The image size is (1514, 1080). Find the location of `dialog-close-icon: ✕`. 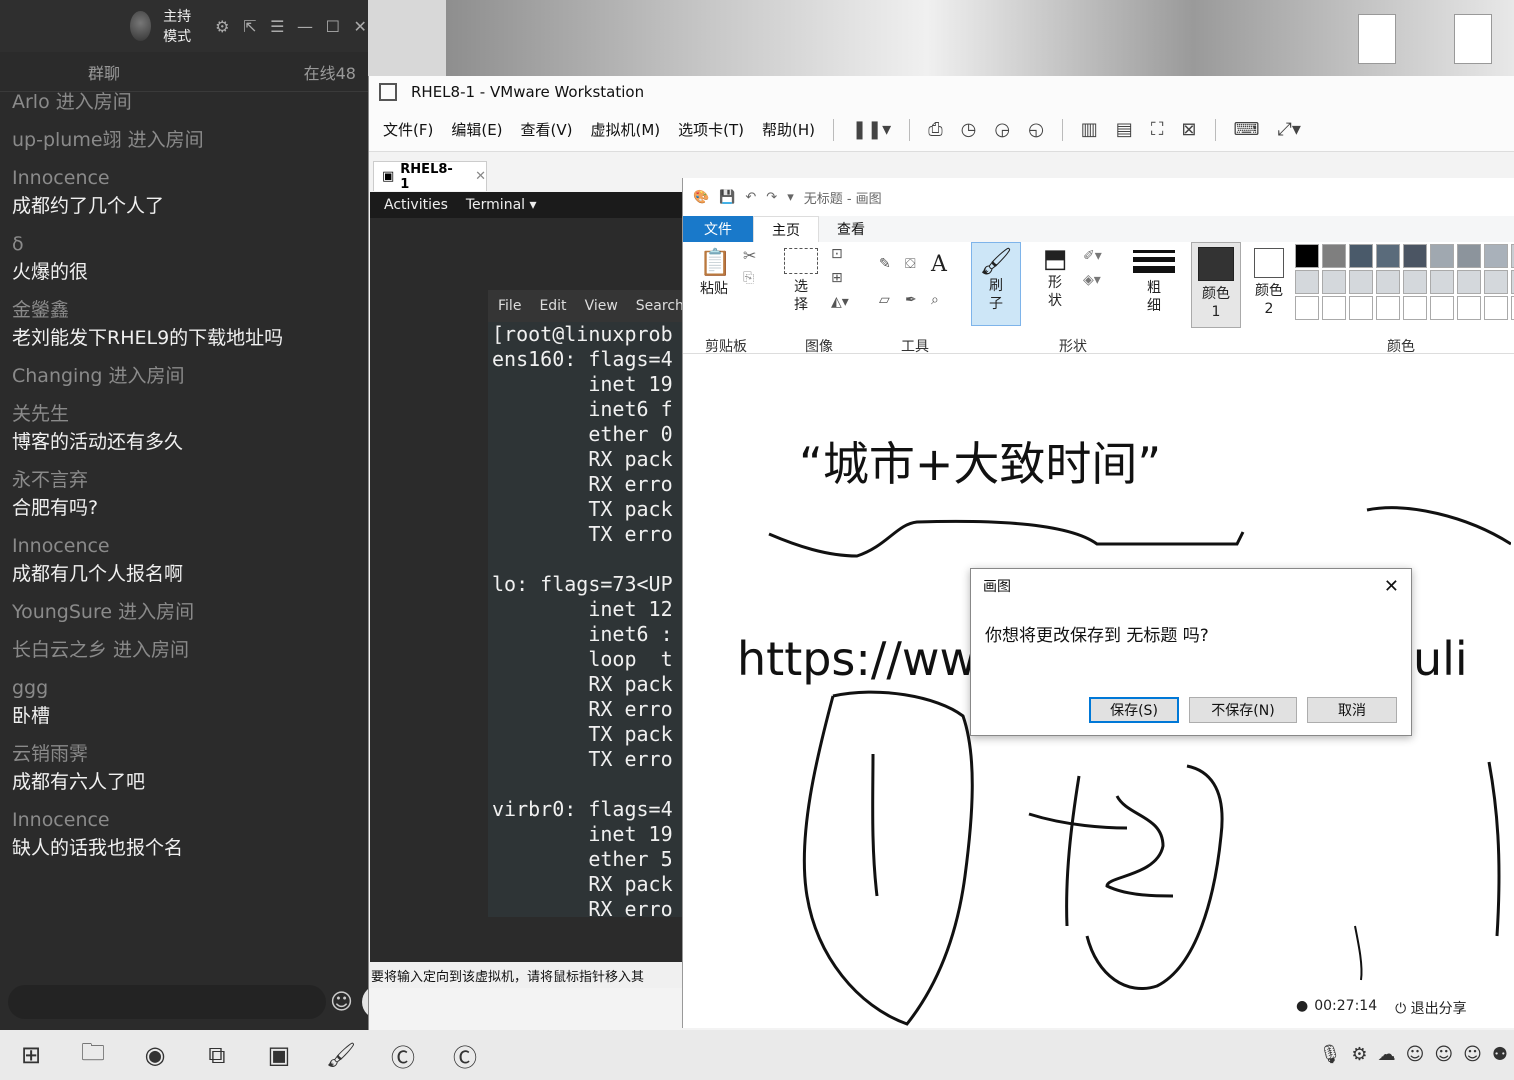

dialog-close-icon: ✕ is located at coordinates (1391, 586).